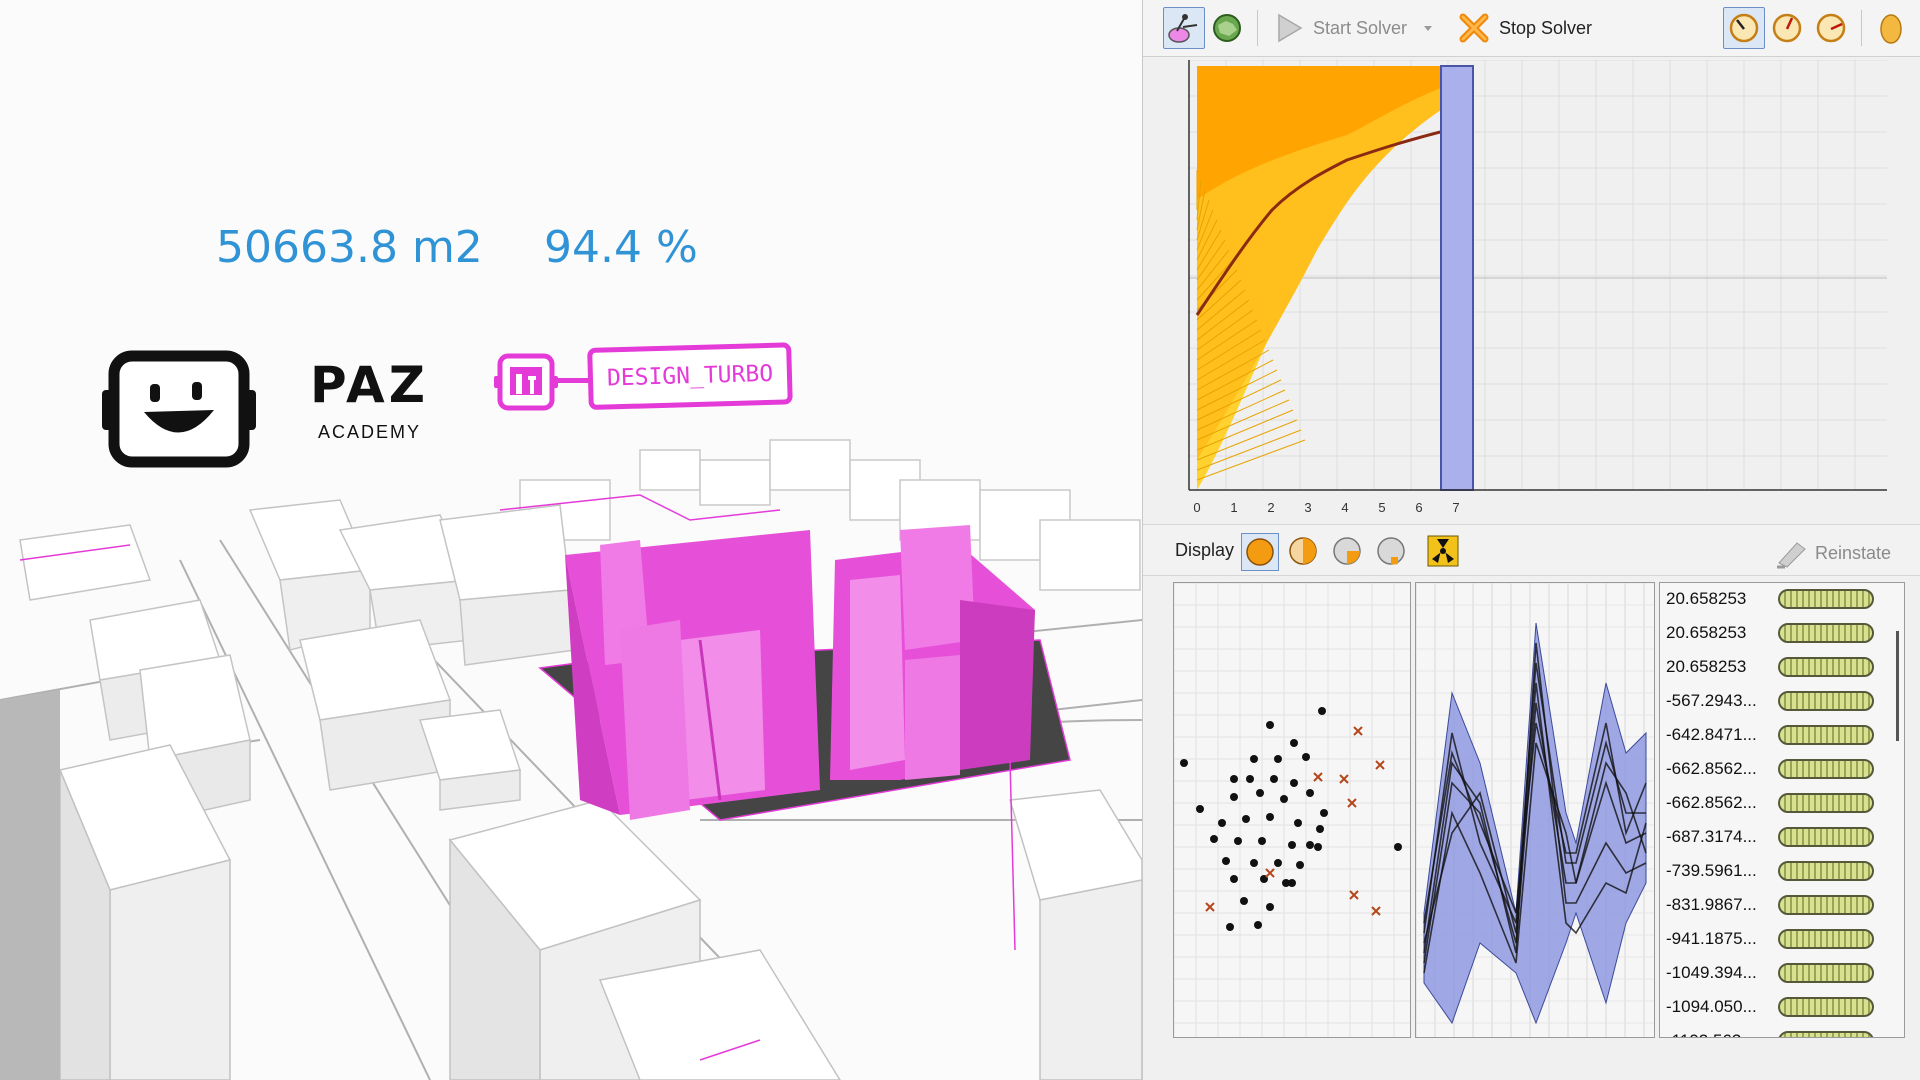 This screenshot has height=1080, width=1920. I want to click on smiley-logo-icon, so click(179, 409).